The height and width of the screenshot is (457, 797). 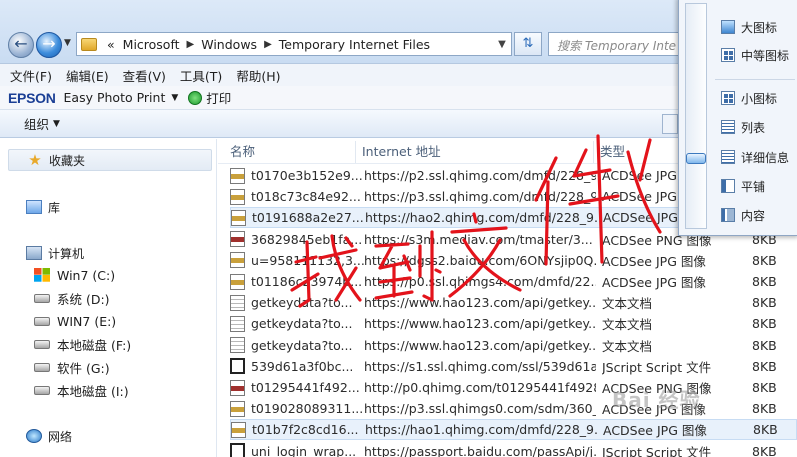 I want to click on sidebar-item-favorites: ★ 收藏夹, so click(x=110, y=160).